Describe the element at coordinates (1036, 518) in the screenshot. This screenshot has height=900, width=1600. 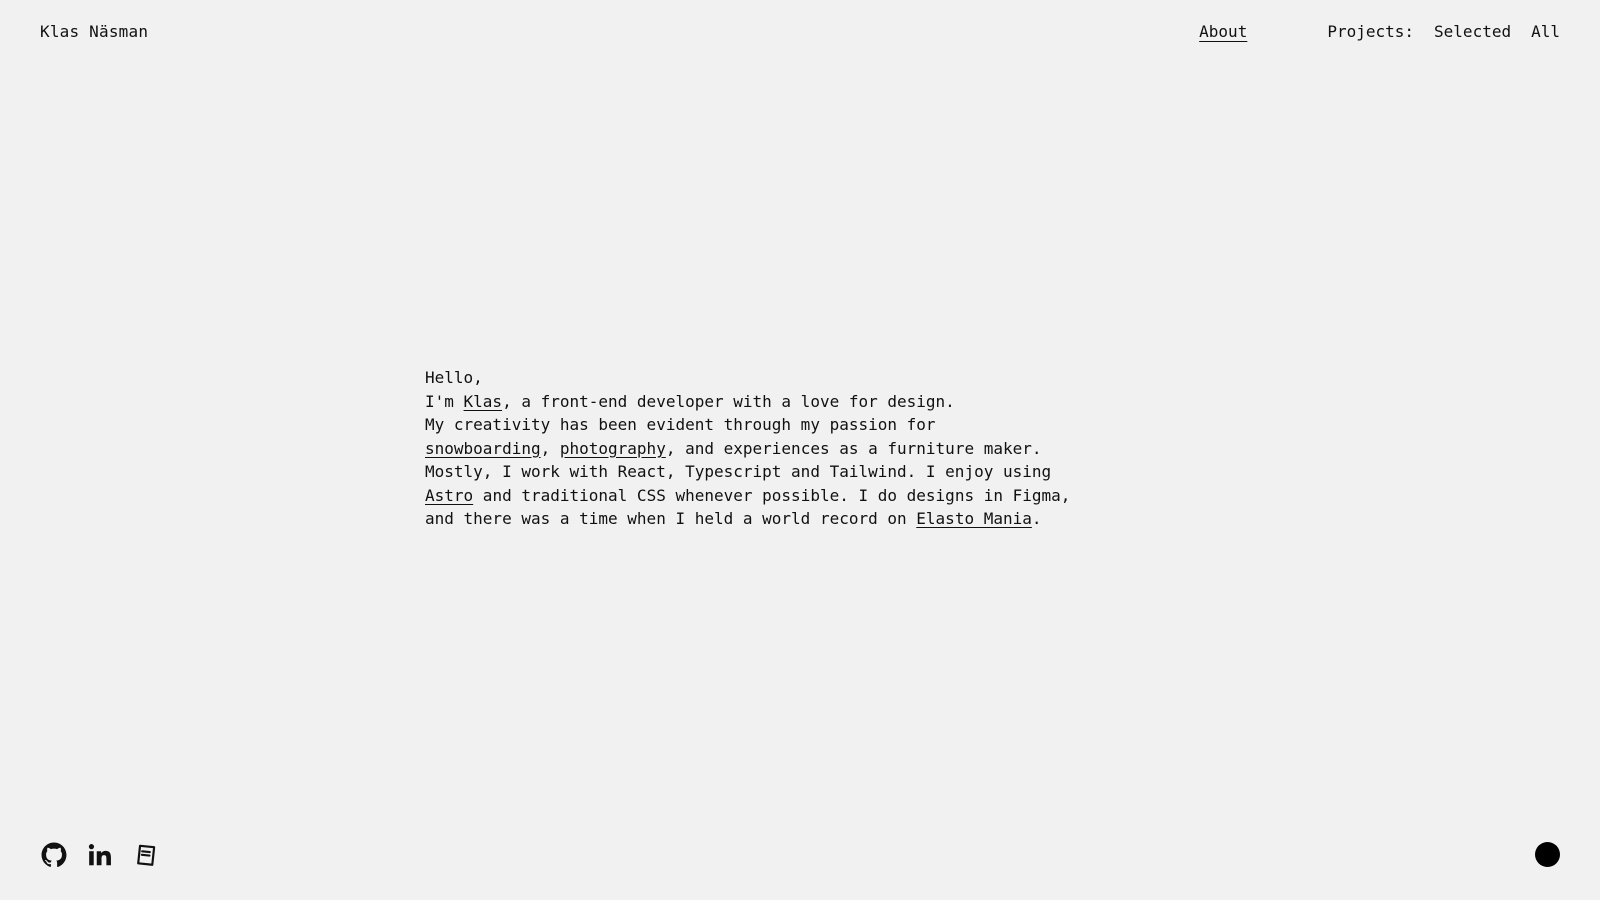
I see `intro-text-fragment: .` at that location.